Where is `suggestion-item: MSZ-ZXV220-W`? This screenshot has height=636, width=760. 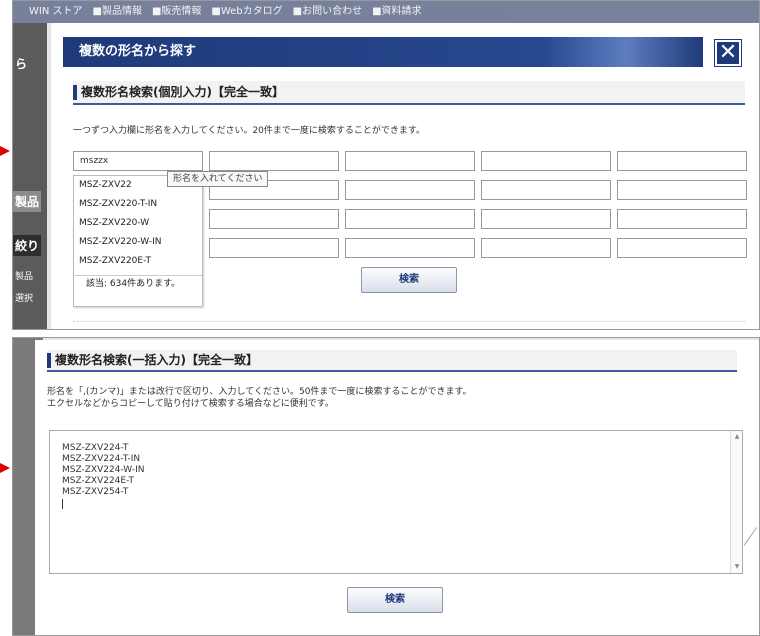
suggestion-item: MSZ-ZXV220-W is located at coordinates (138, 223).